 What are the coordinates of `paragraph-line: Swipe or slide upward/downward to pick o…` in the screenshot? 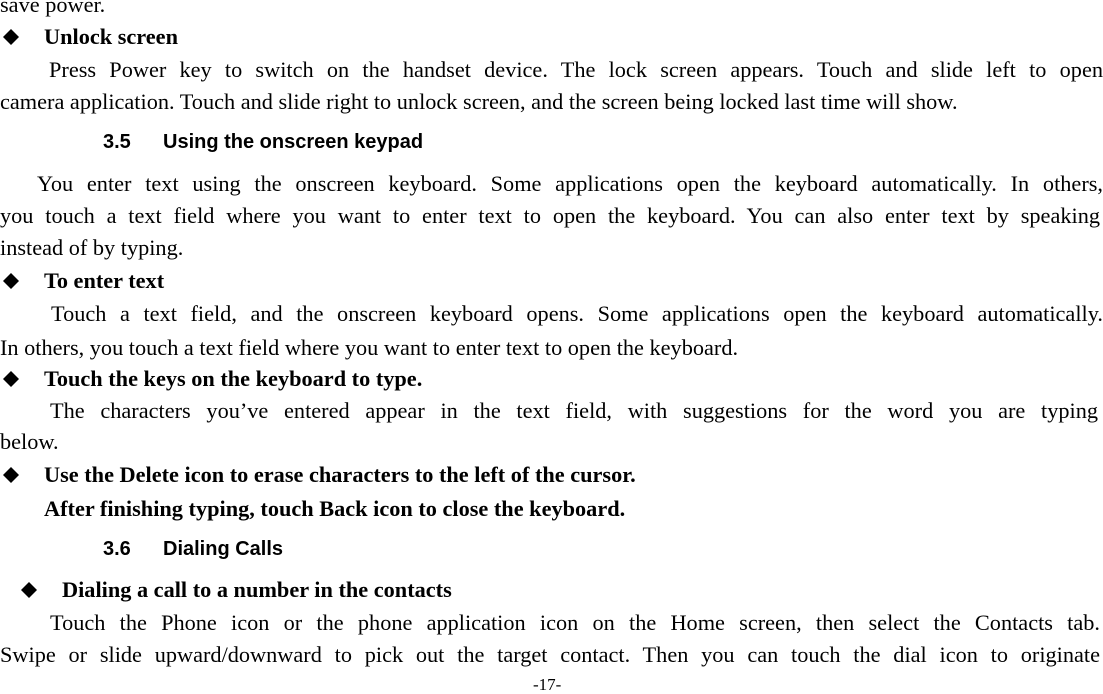 It's located at (550, 654).